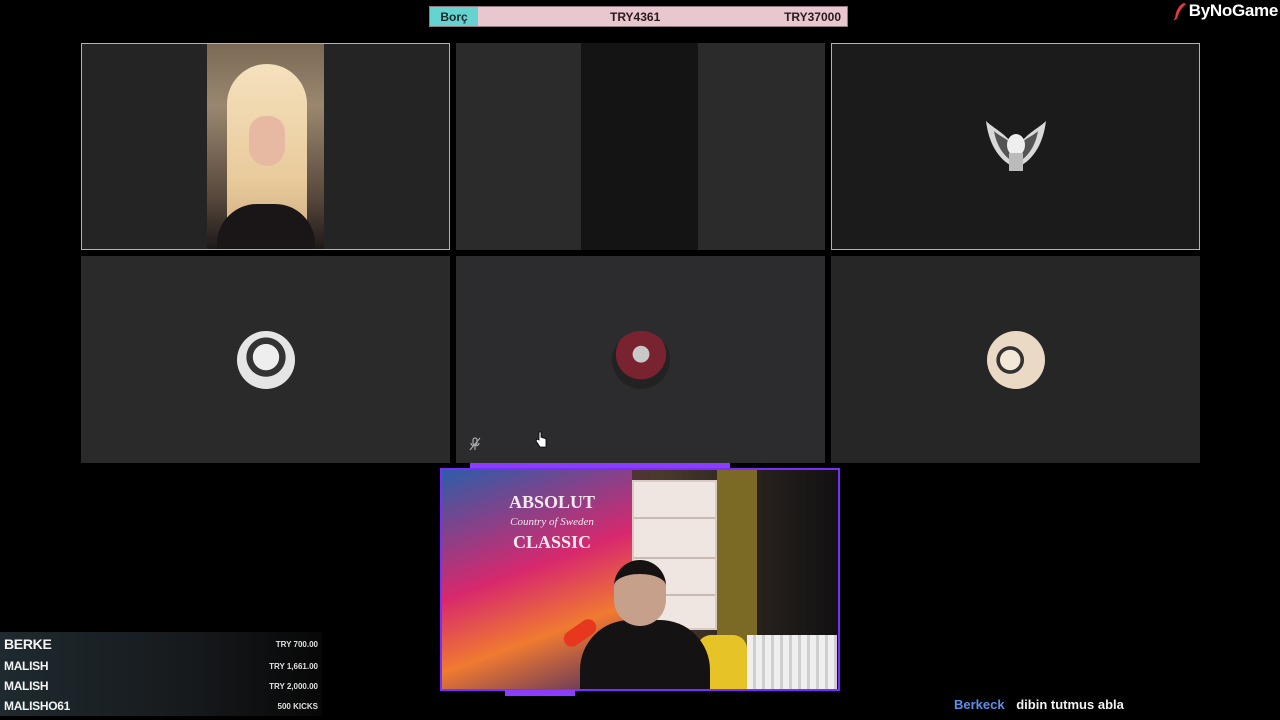 Image resolution: width=1280 pixels, height=720 pixels. I want to click on radiator, so click(792, 662).